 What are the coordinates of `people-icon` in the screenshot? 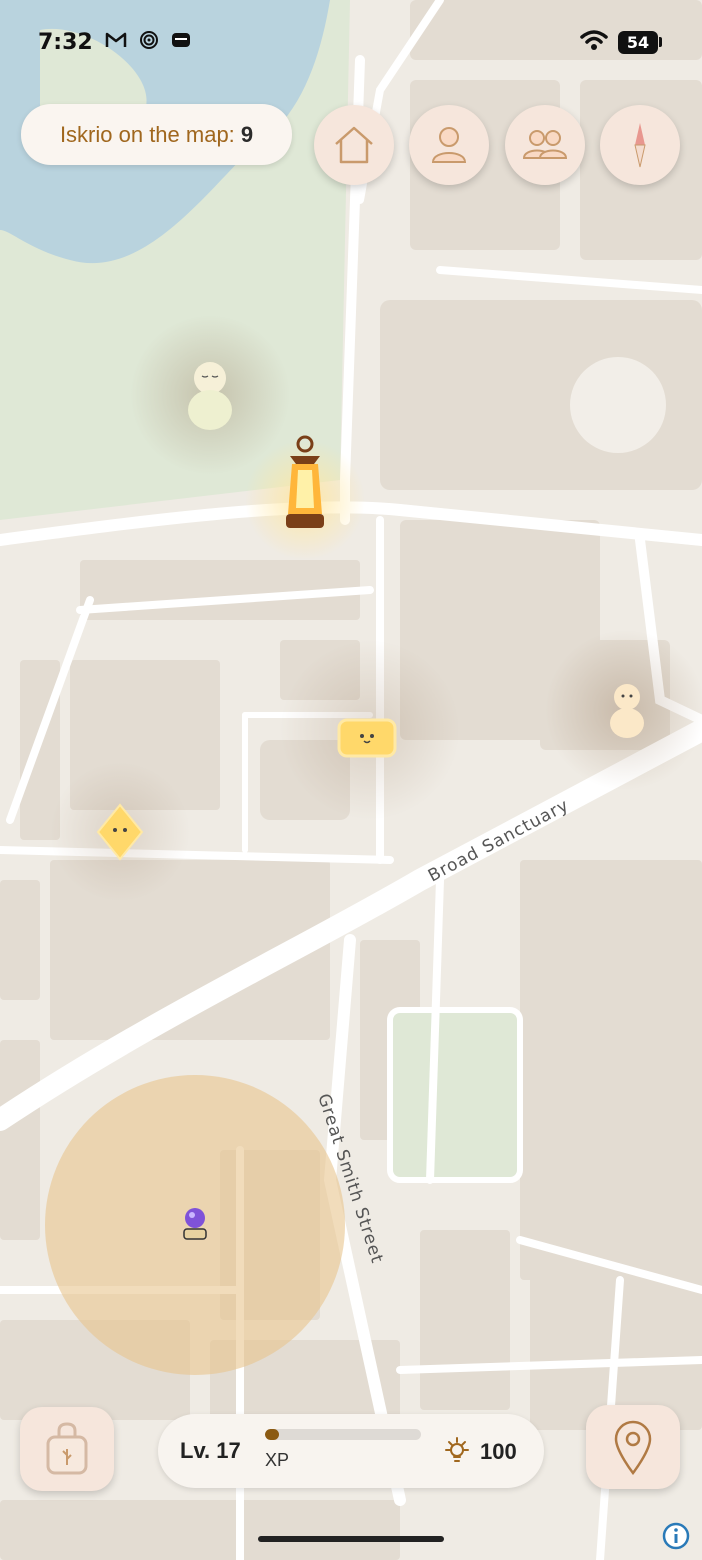 It's located at (545, 144).